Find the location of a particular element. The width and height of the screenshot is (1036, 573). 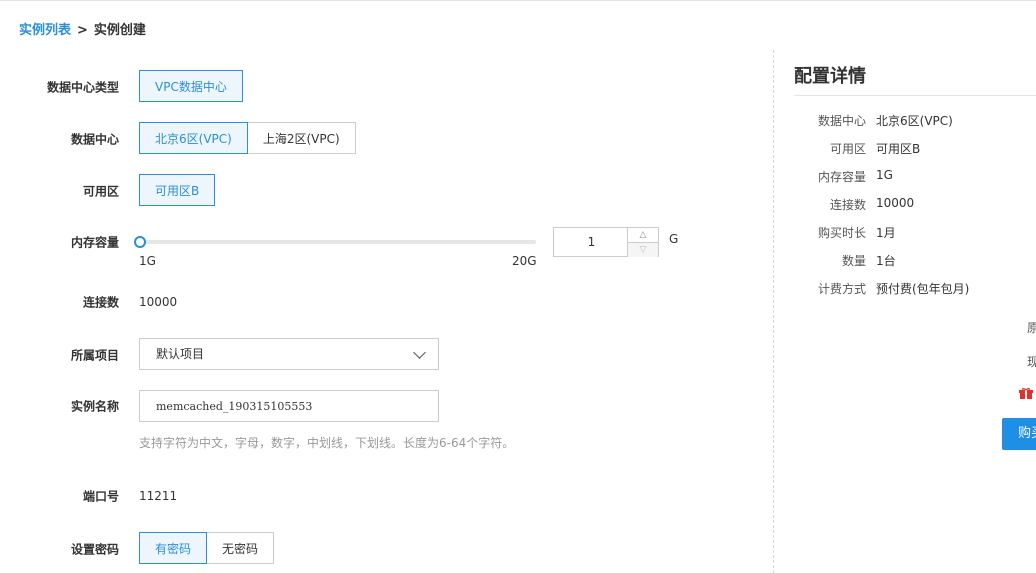

instance-name-input is located at coordinates (289, 406).